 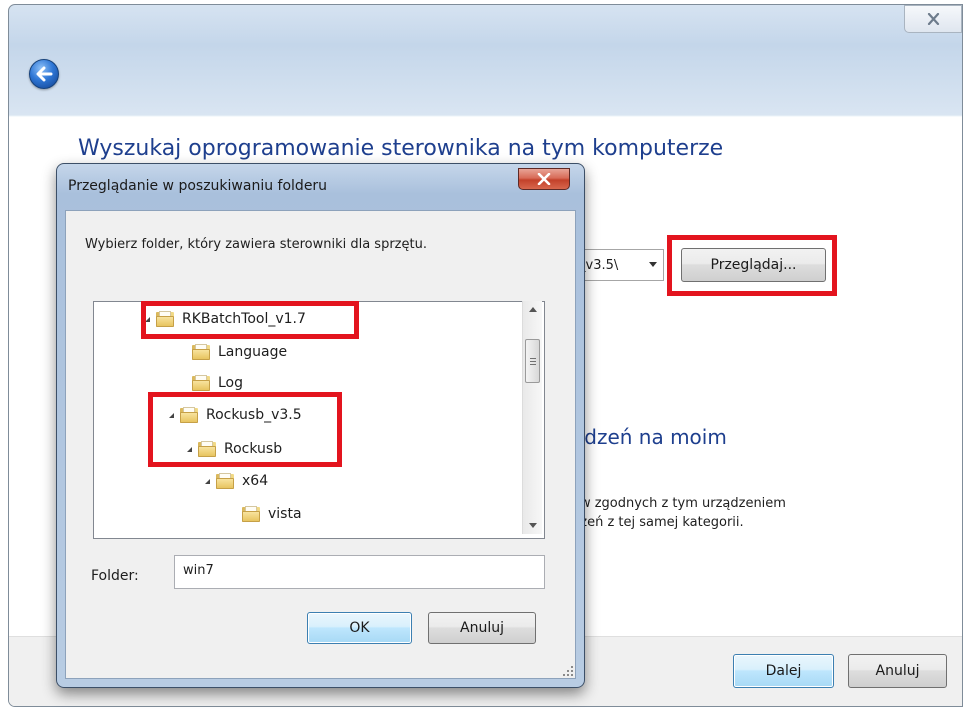 I want to click on tree-item-language: Language, so click(x=234, y=352).